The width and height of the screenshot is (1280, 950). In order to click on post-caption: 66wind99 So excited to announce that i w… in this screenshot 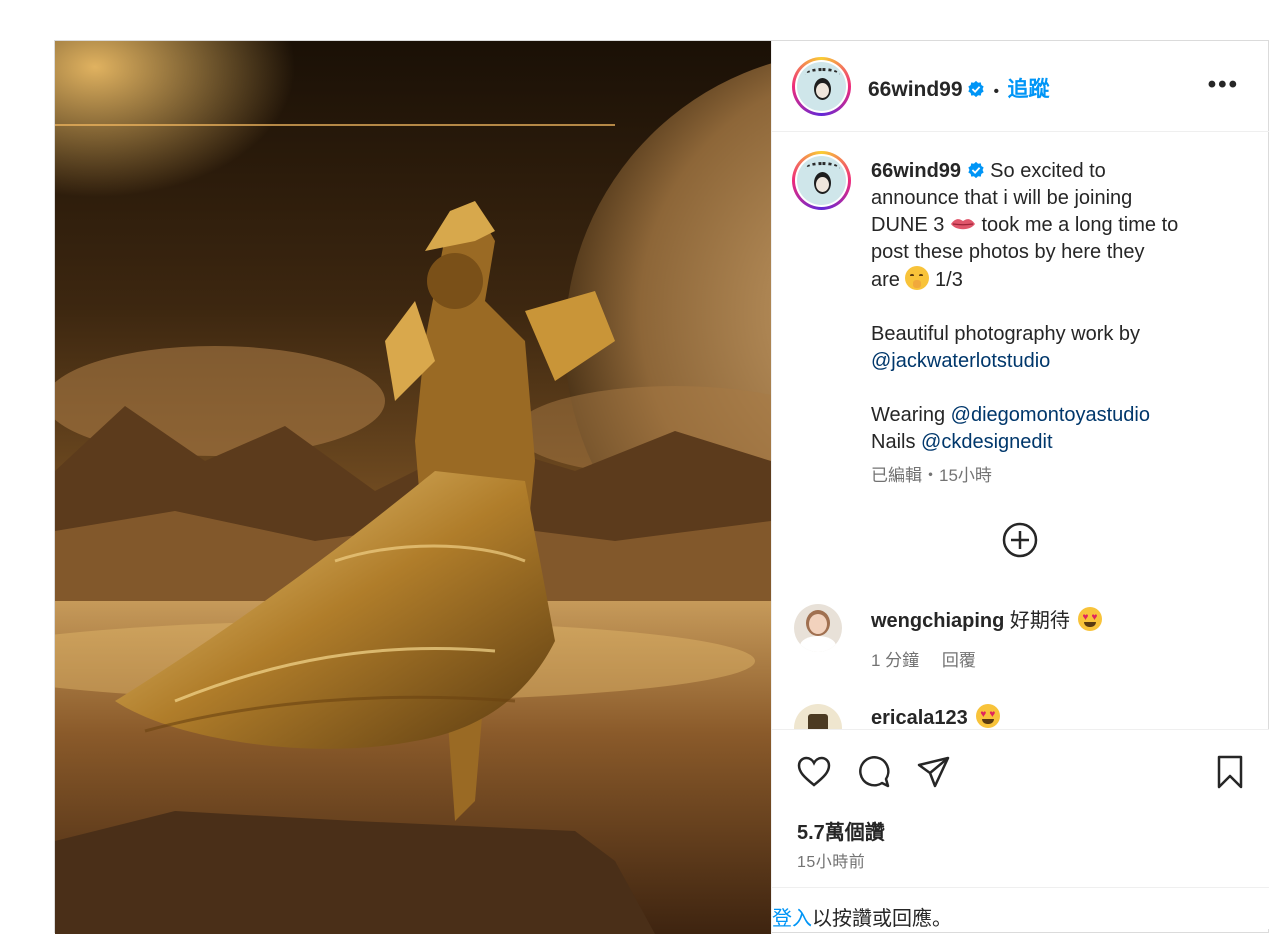, I will do `click(1056, 323)`.